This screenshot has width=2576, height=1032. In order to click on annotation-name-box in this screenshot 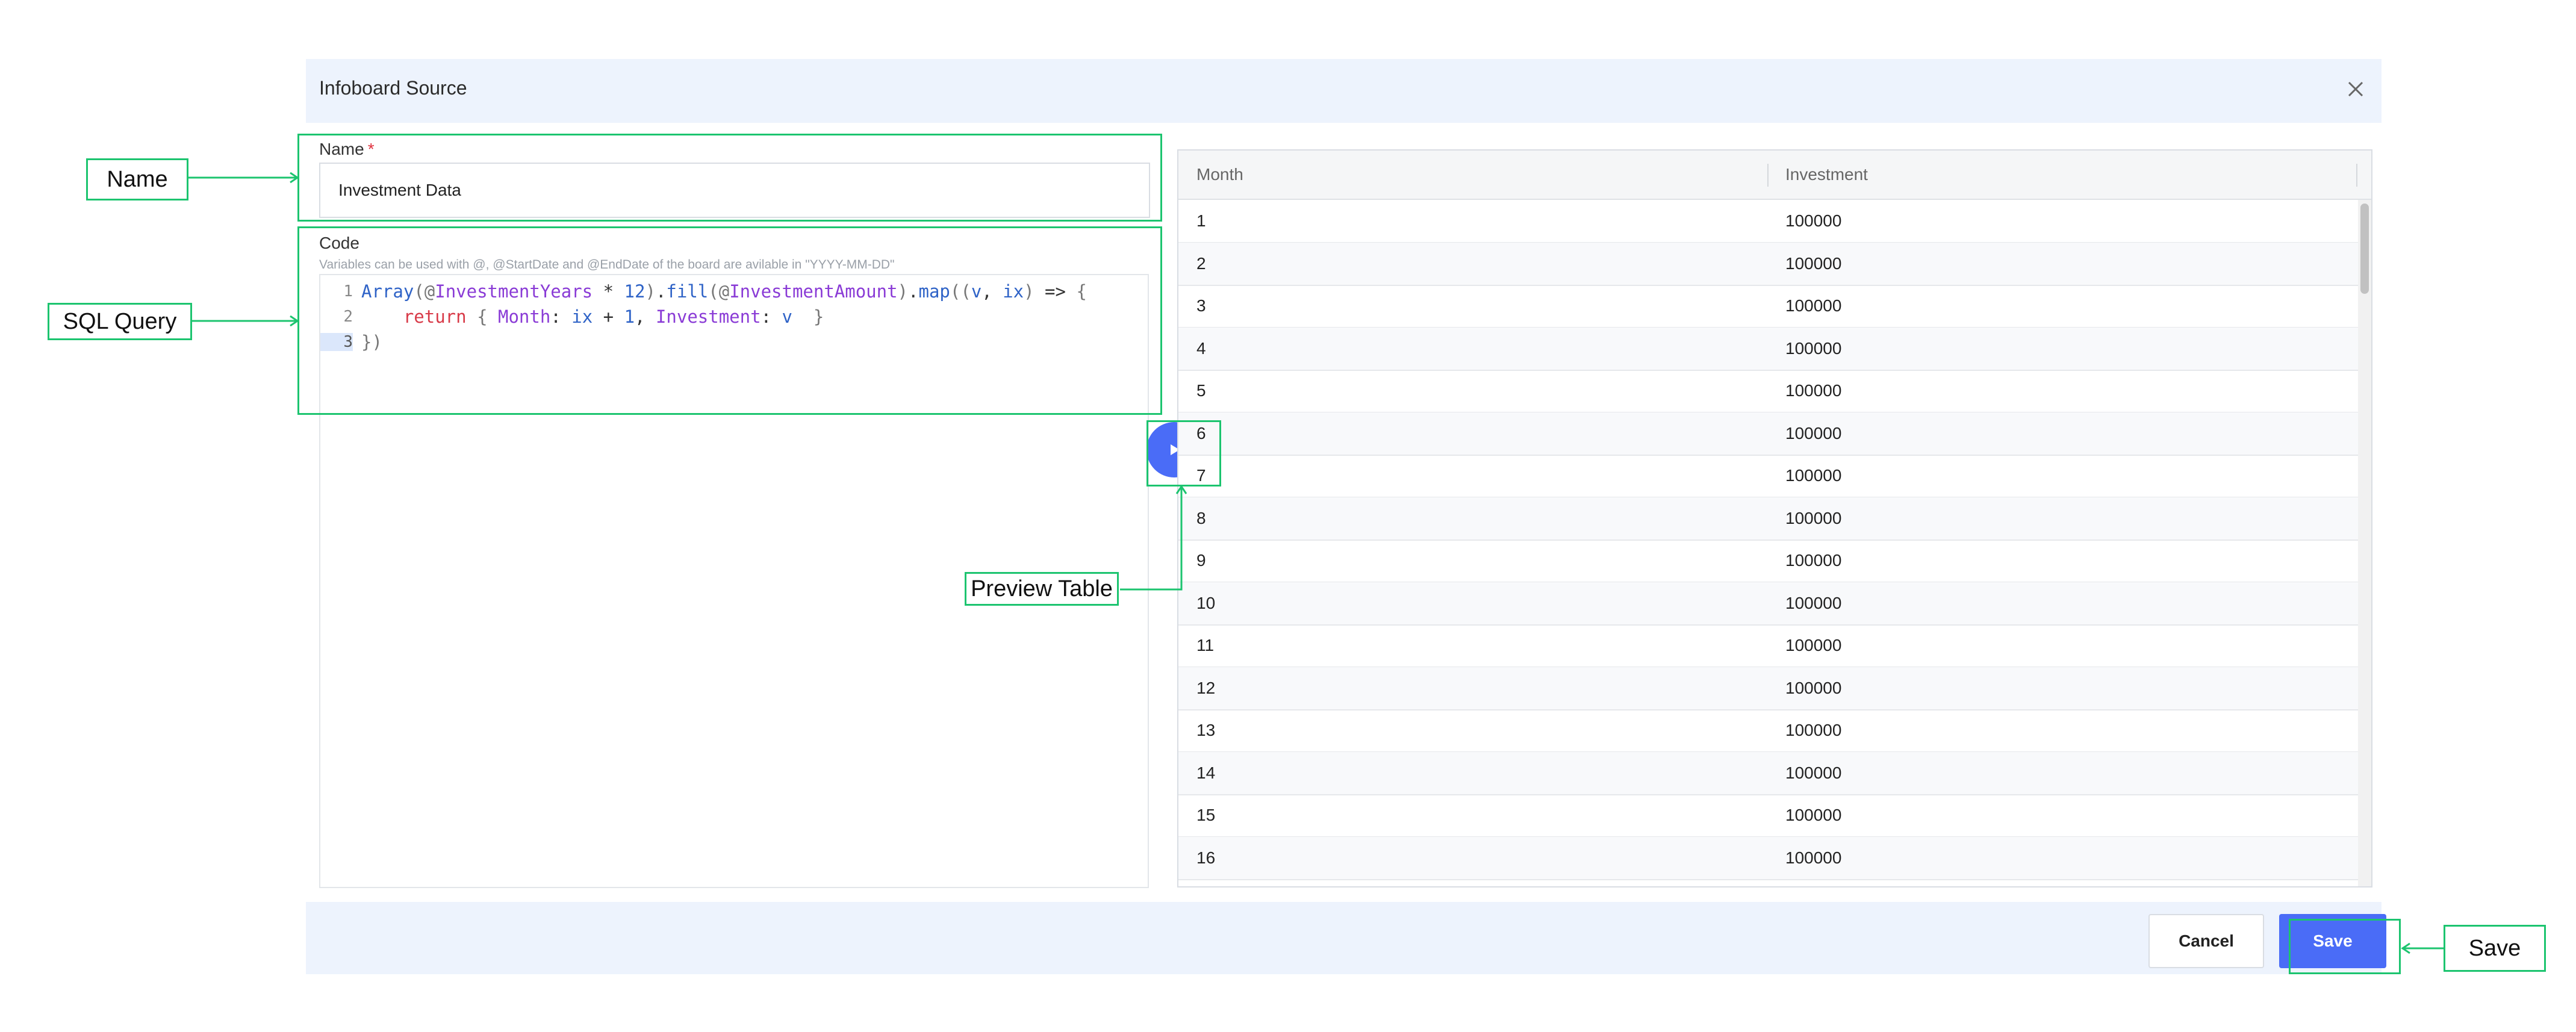, I will do `click(730, 178)`.